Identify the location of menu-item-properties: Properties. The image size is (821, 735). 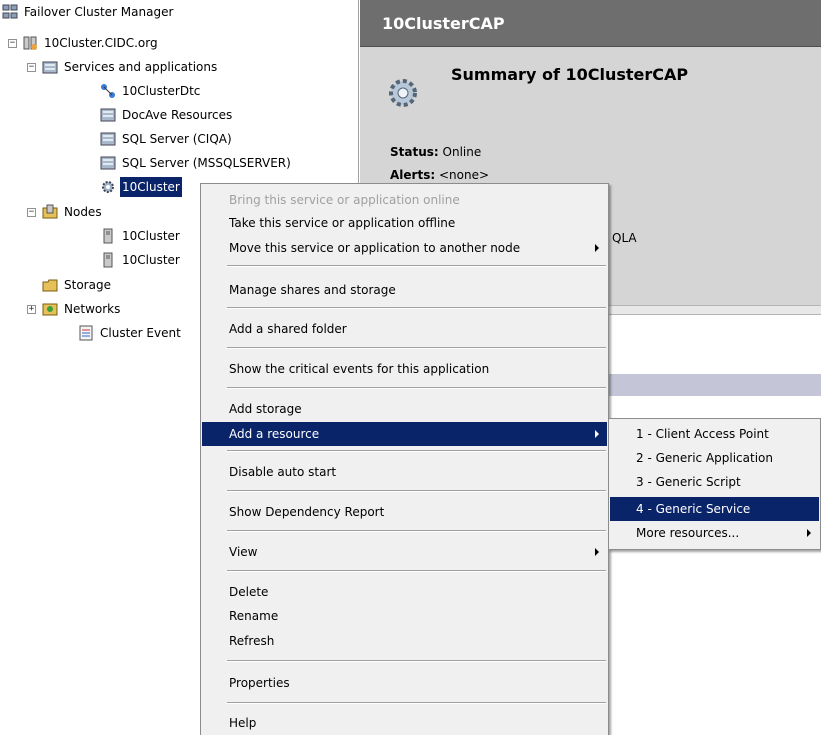
(404, 683).